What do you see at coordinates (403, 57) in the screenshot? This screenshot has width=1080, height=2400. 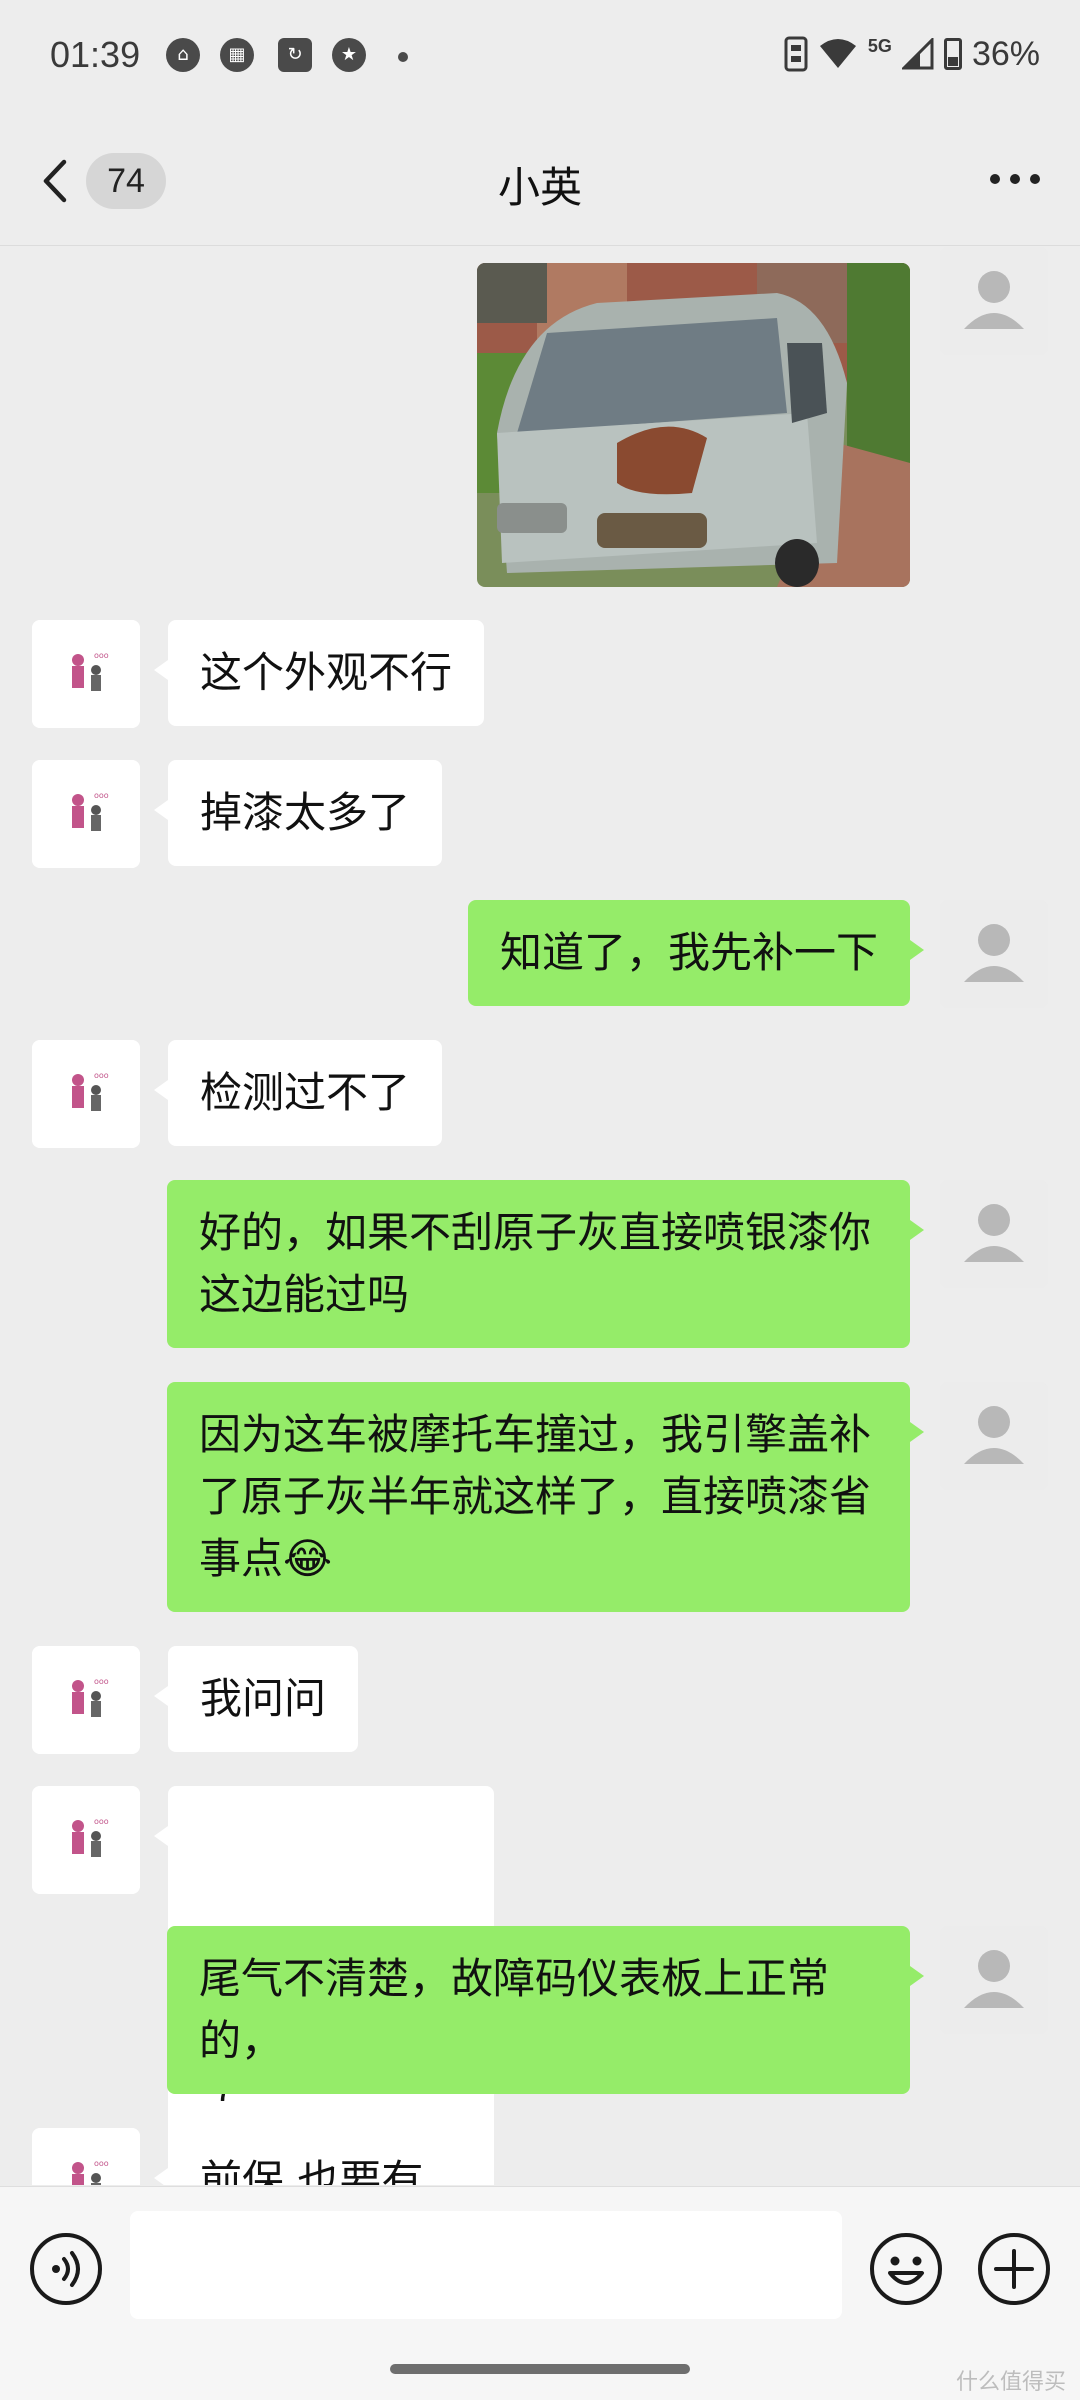 I see `more-notifications-dot` at bounding box center [403, 57].